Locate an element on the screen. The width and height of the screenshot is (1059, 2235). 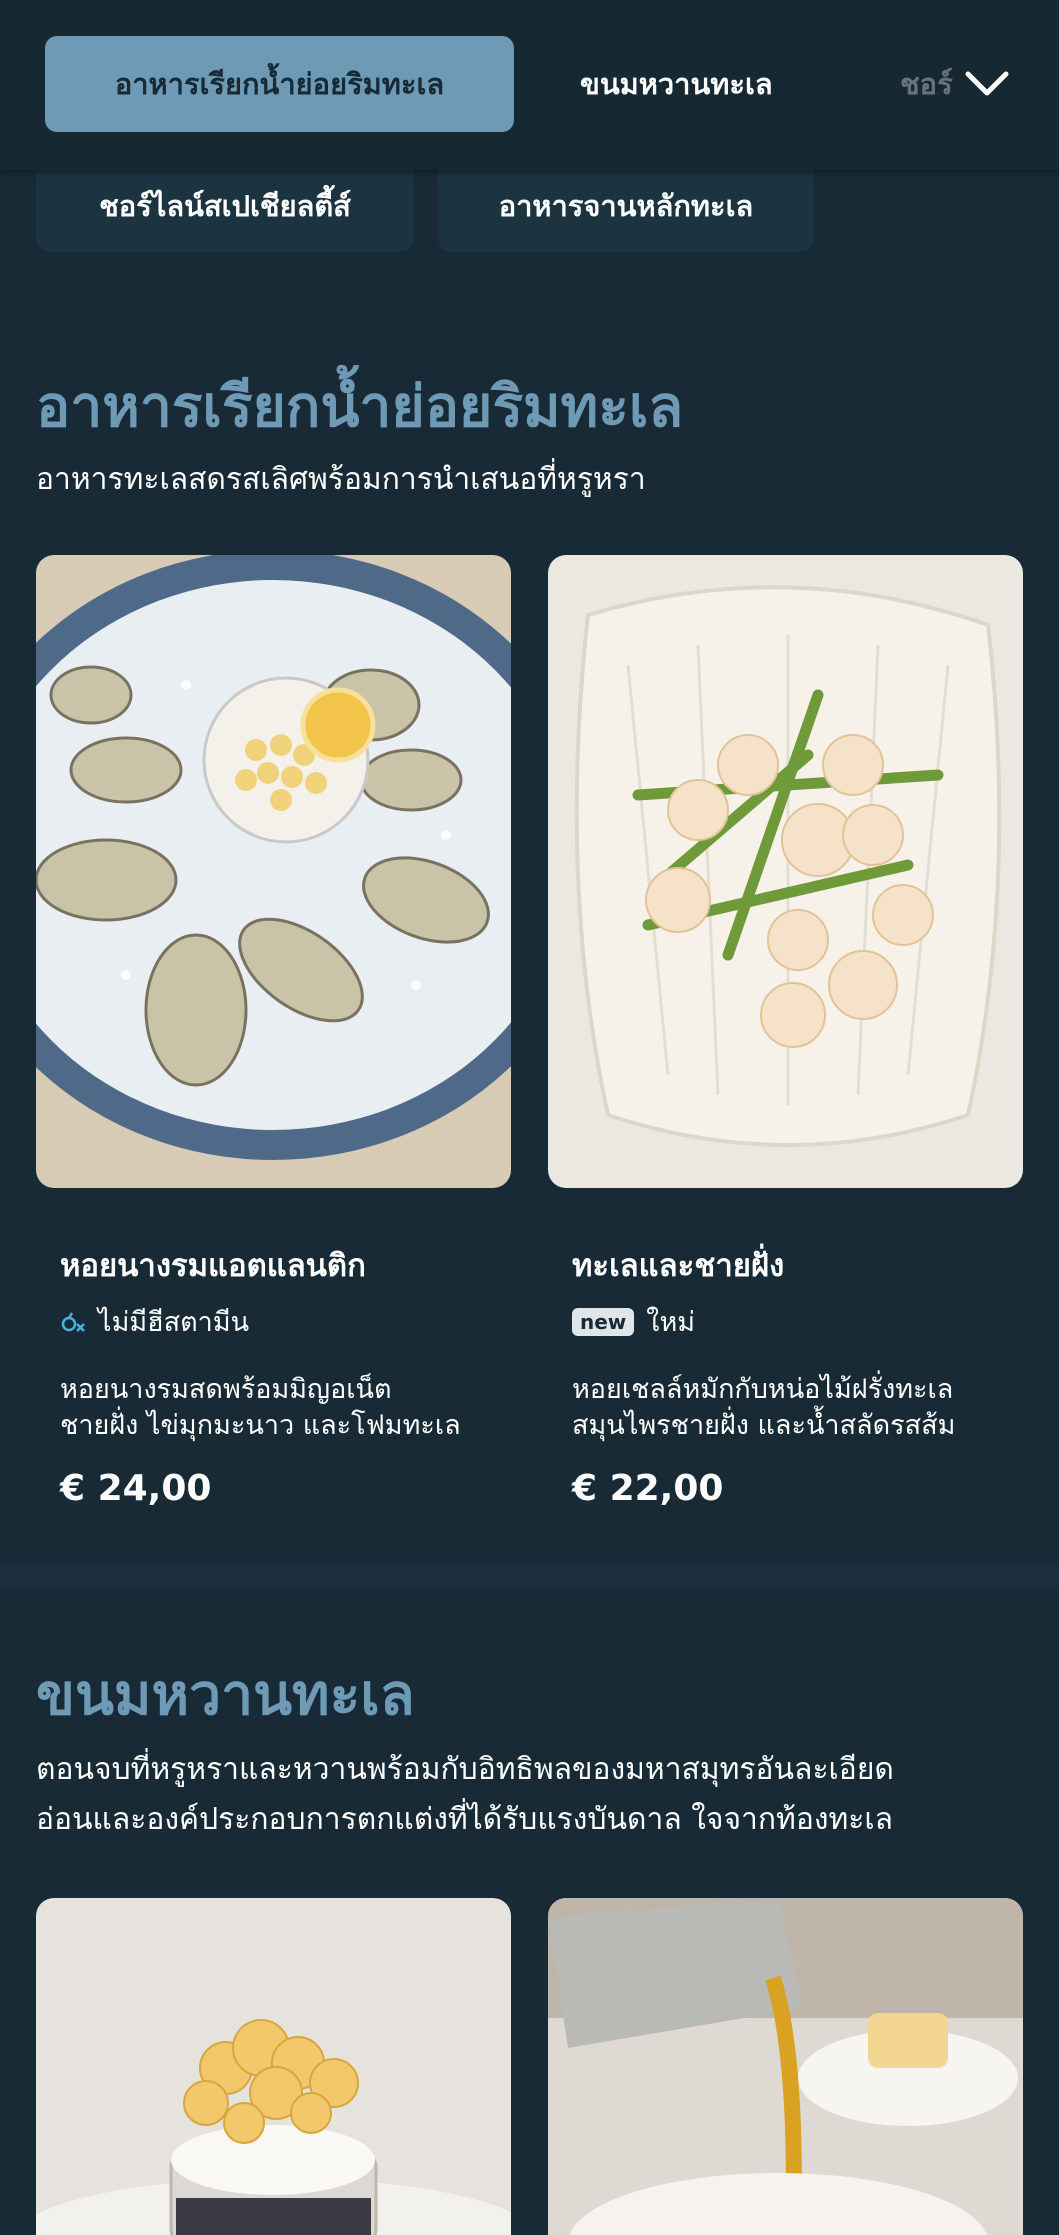
section-subtitle: อาหารทะเลสดรสเลิศพร้อมการนำเสนอที่หรูหรา is located at coordinates (341, 479).